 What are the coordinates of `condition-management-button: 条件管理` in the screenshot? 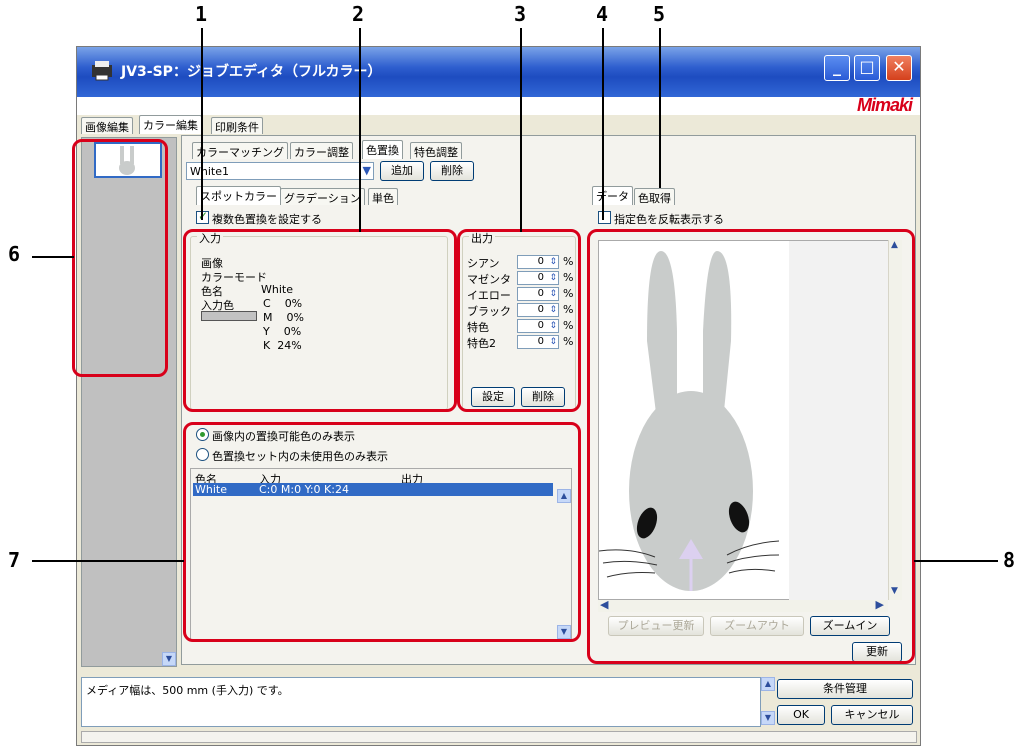 It's located at (845, 689).